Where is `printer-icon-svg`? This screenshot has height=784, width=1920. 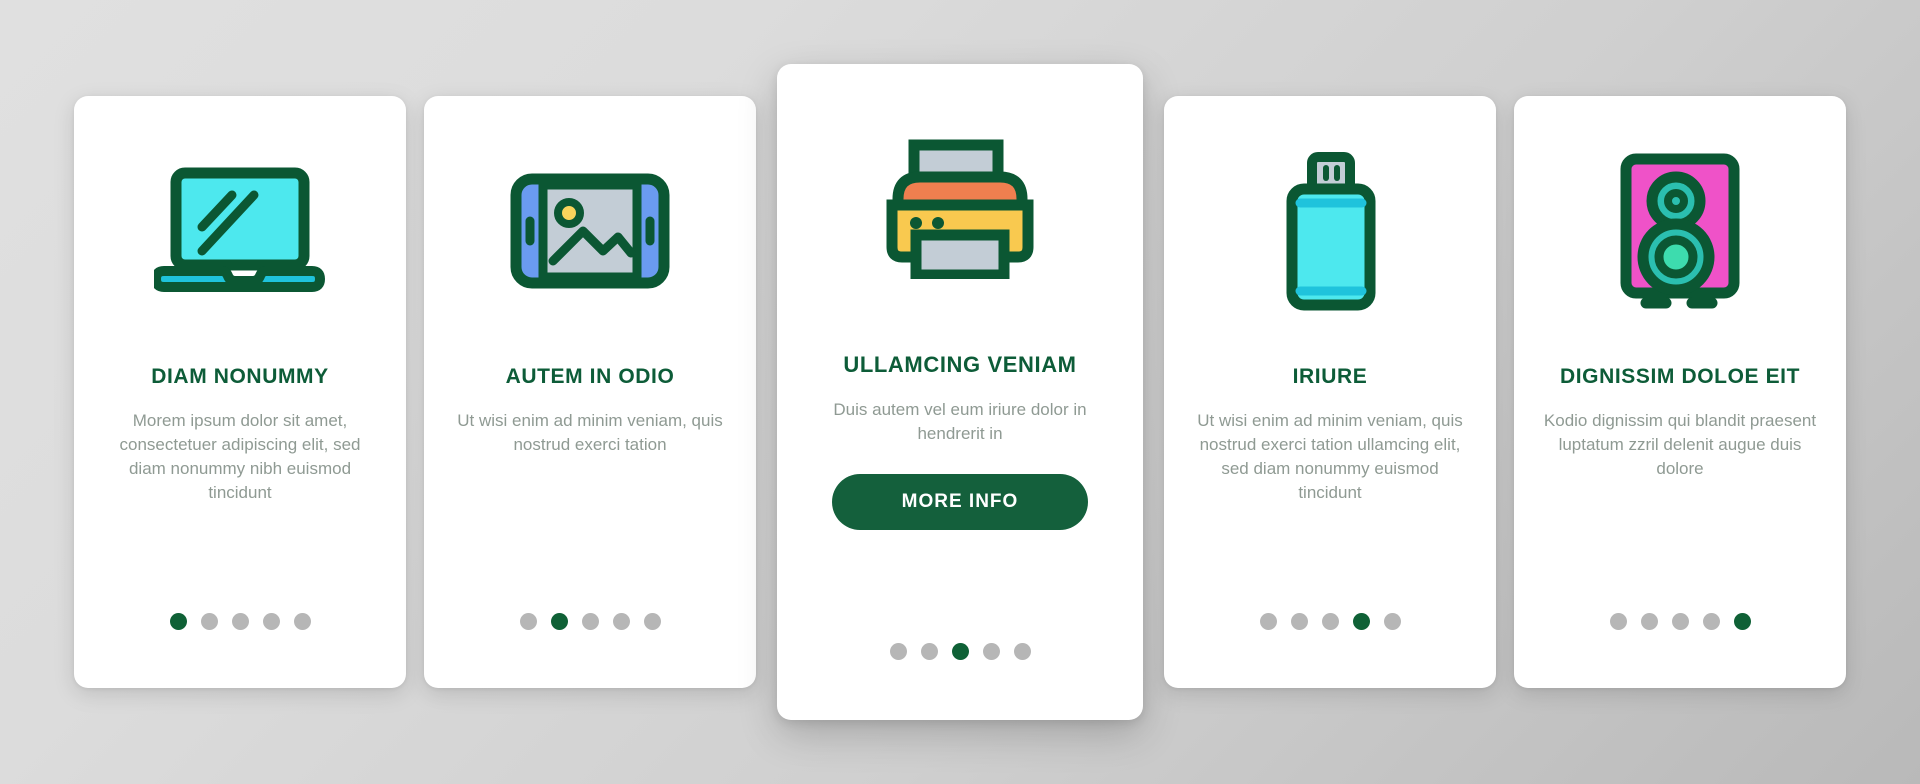 printer-icon-svg is located at coordinates (960, 209).